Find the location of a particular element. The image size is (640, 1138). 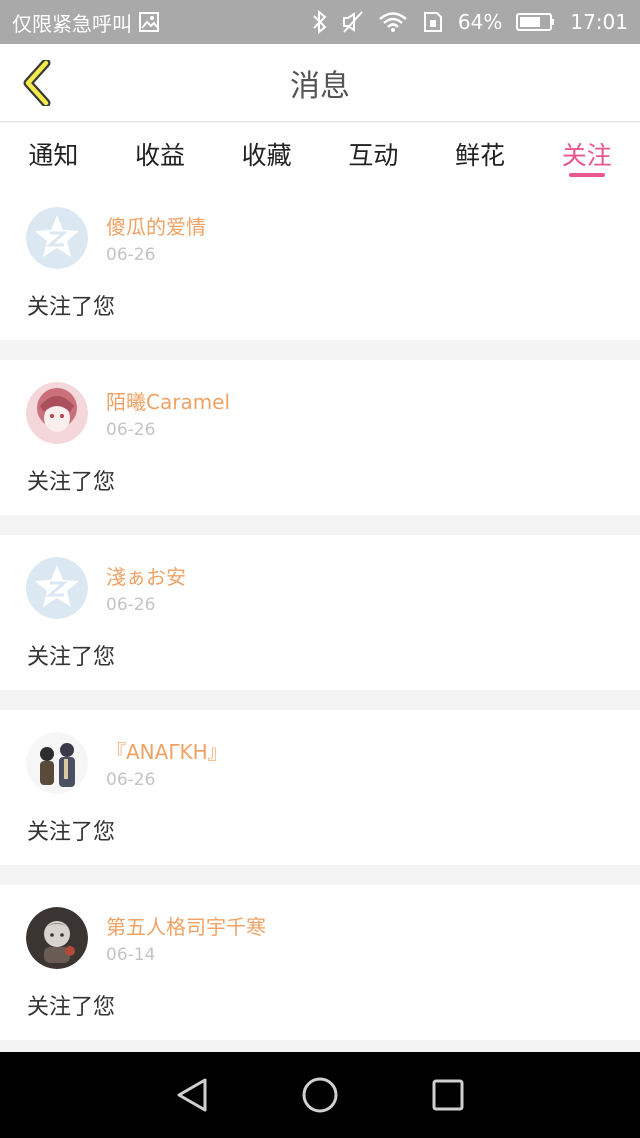

page-title: 消息 is located at coordinates (320, 86).